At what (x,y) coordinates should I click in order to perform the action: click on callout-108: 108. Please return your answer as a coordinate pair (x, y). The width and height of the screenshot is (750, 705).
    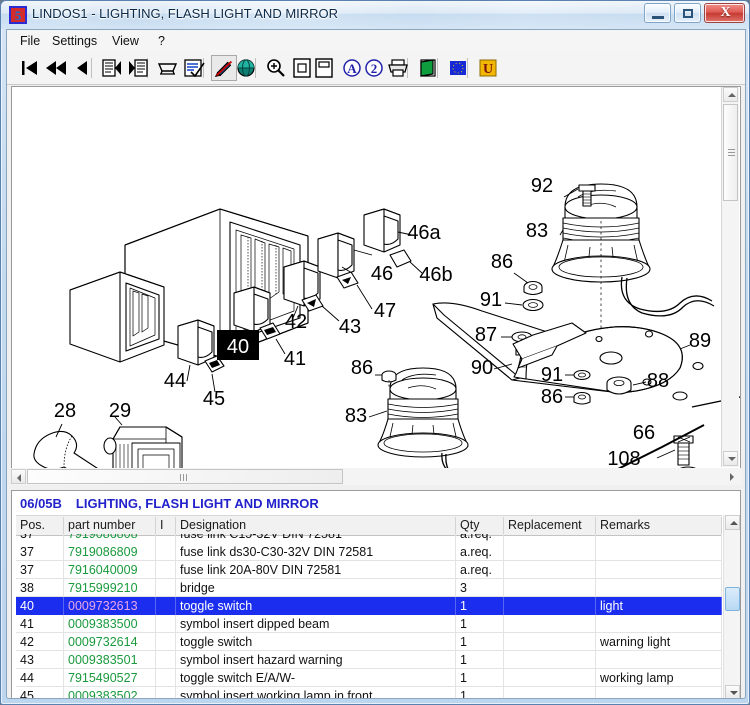
    Looking at the image, I should click on (623, 459).